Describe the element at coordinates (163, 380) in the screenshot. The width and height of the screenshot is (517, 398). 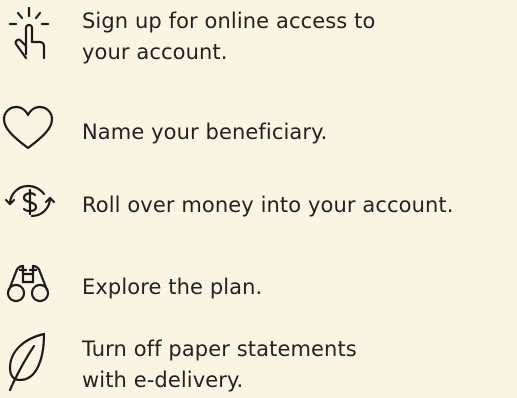
I see `label-line: with e-delivery.` at that location.